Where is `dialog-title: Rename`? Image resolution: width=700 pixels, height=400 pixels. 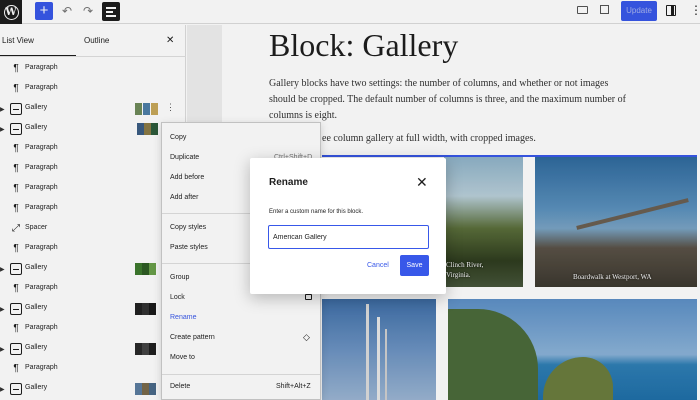 dialog-title: Rename is located at coordinates (288, 182).